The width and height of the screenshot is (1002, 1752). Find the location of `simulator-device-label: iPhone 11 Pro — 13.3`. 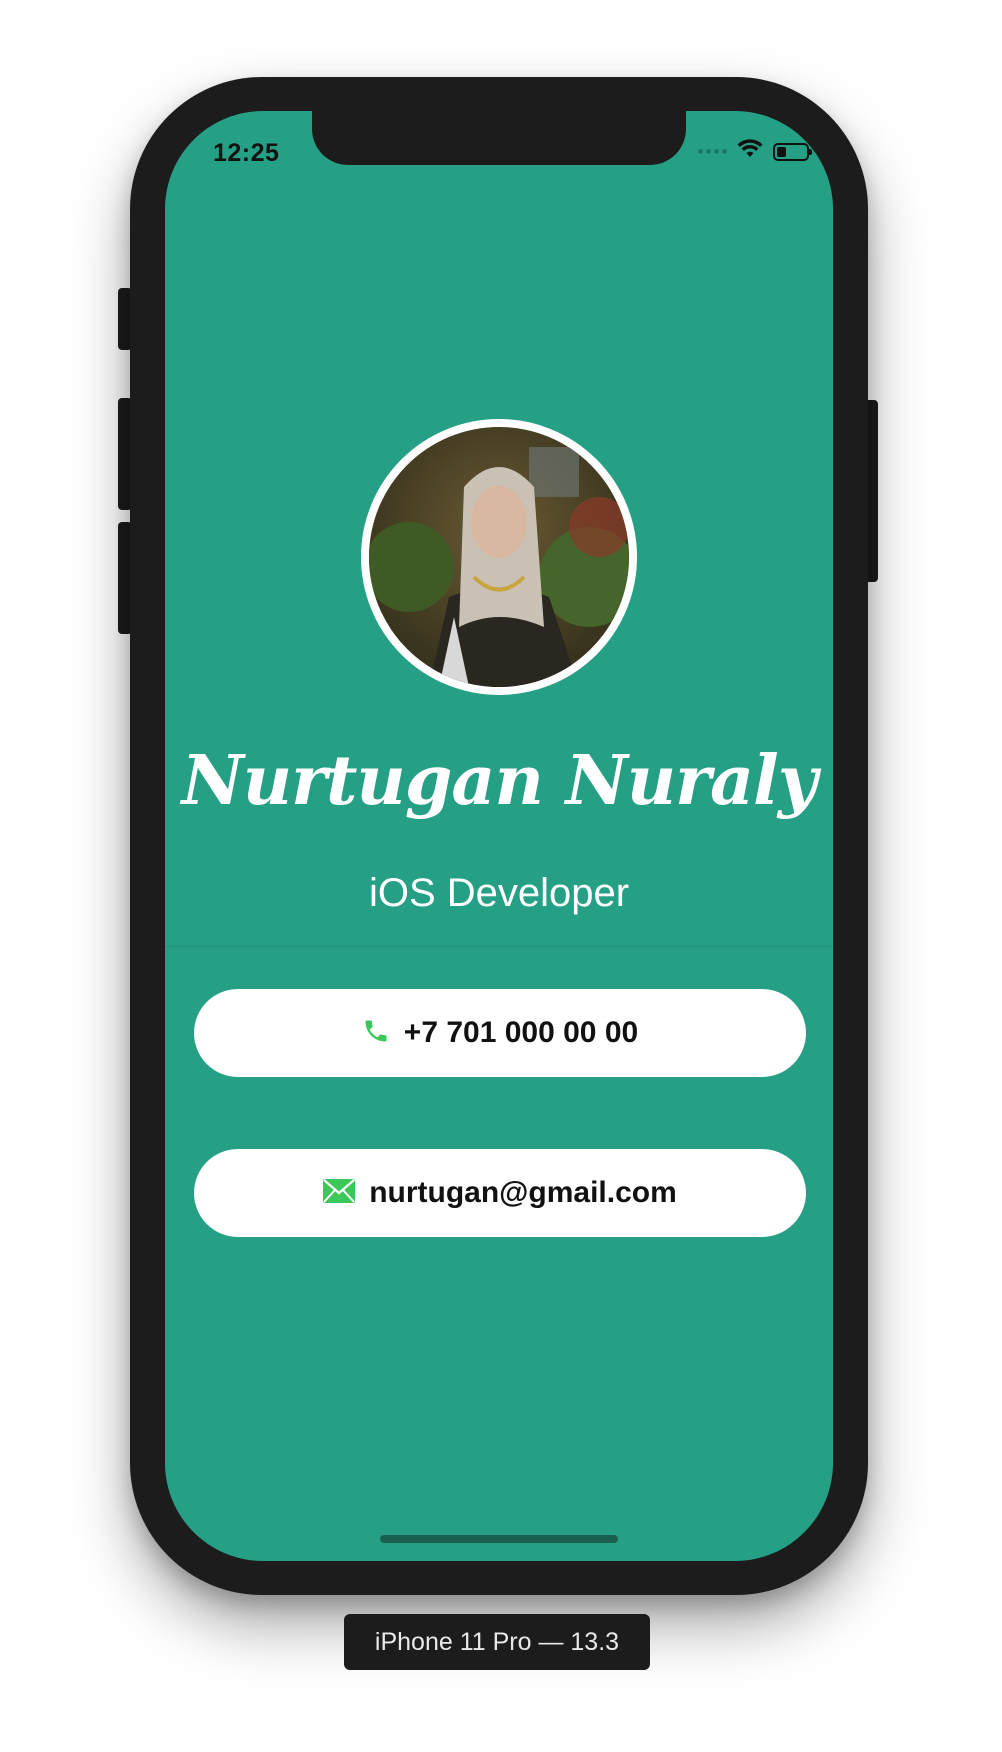

simulator-device-label: iPhone 11 Pro — 13.3 is located at coordinates (497, 1642).